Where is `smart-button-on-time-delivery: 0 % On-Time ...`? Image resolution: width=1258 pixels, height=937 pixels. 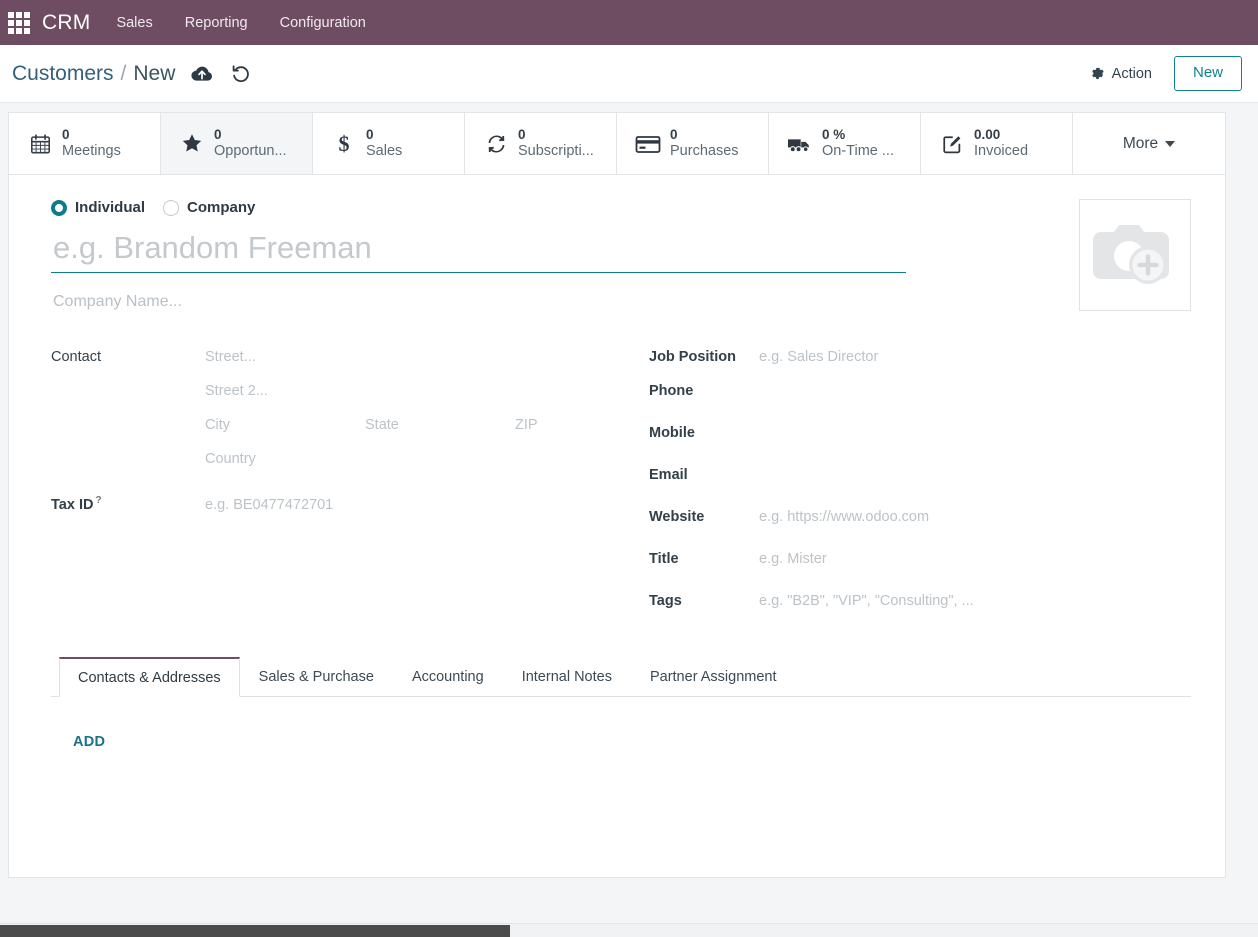
smart-button-on-time-delivery: 0 % On-Time ... is located at coordinates (845, 143).